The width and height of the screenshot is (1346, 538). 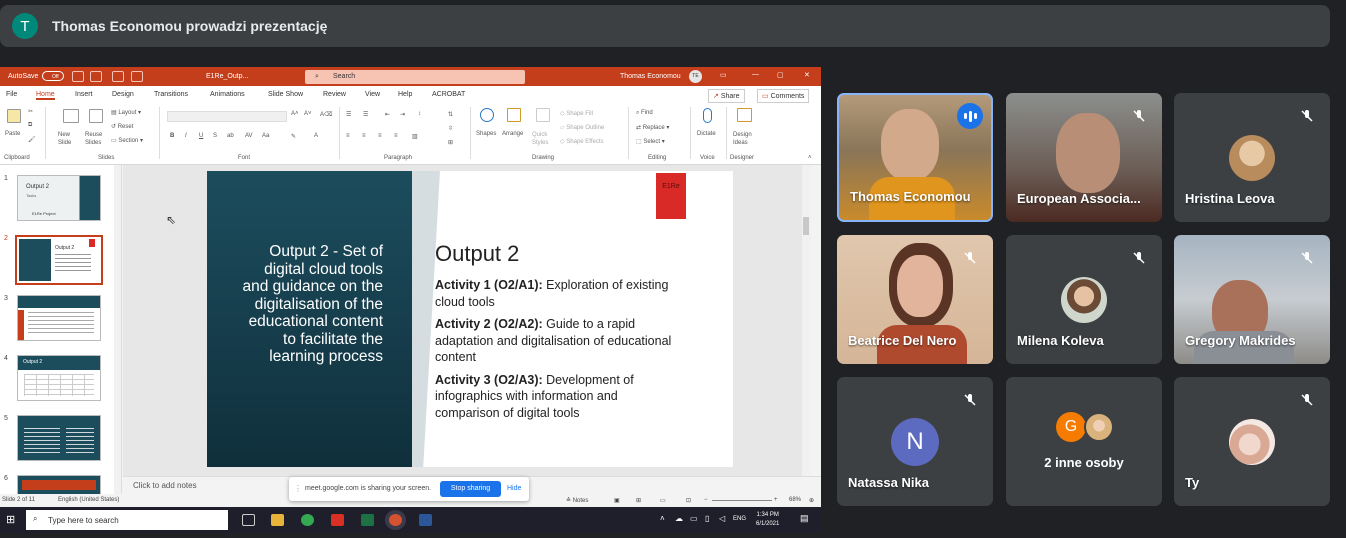 I want to click on taskbar-search-input: ⌕ Type here to search, so click(x=127, y=520).